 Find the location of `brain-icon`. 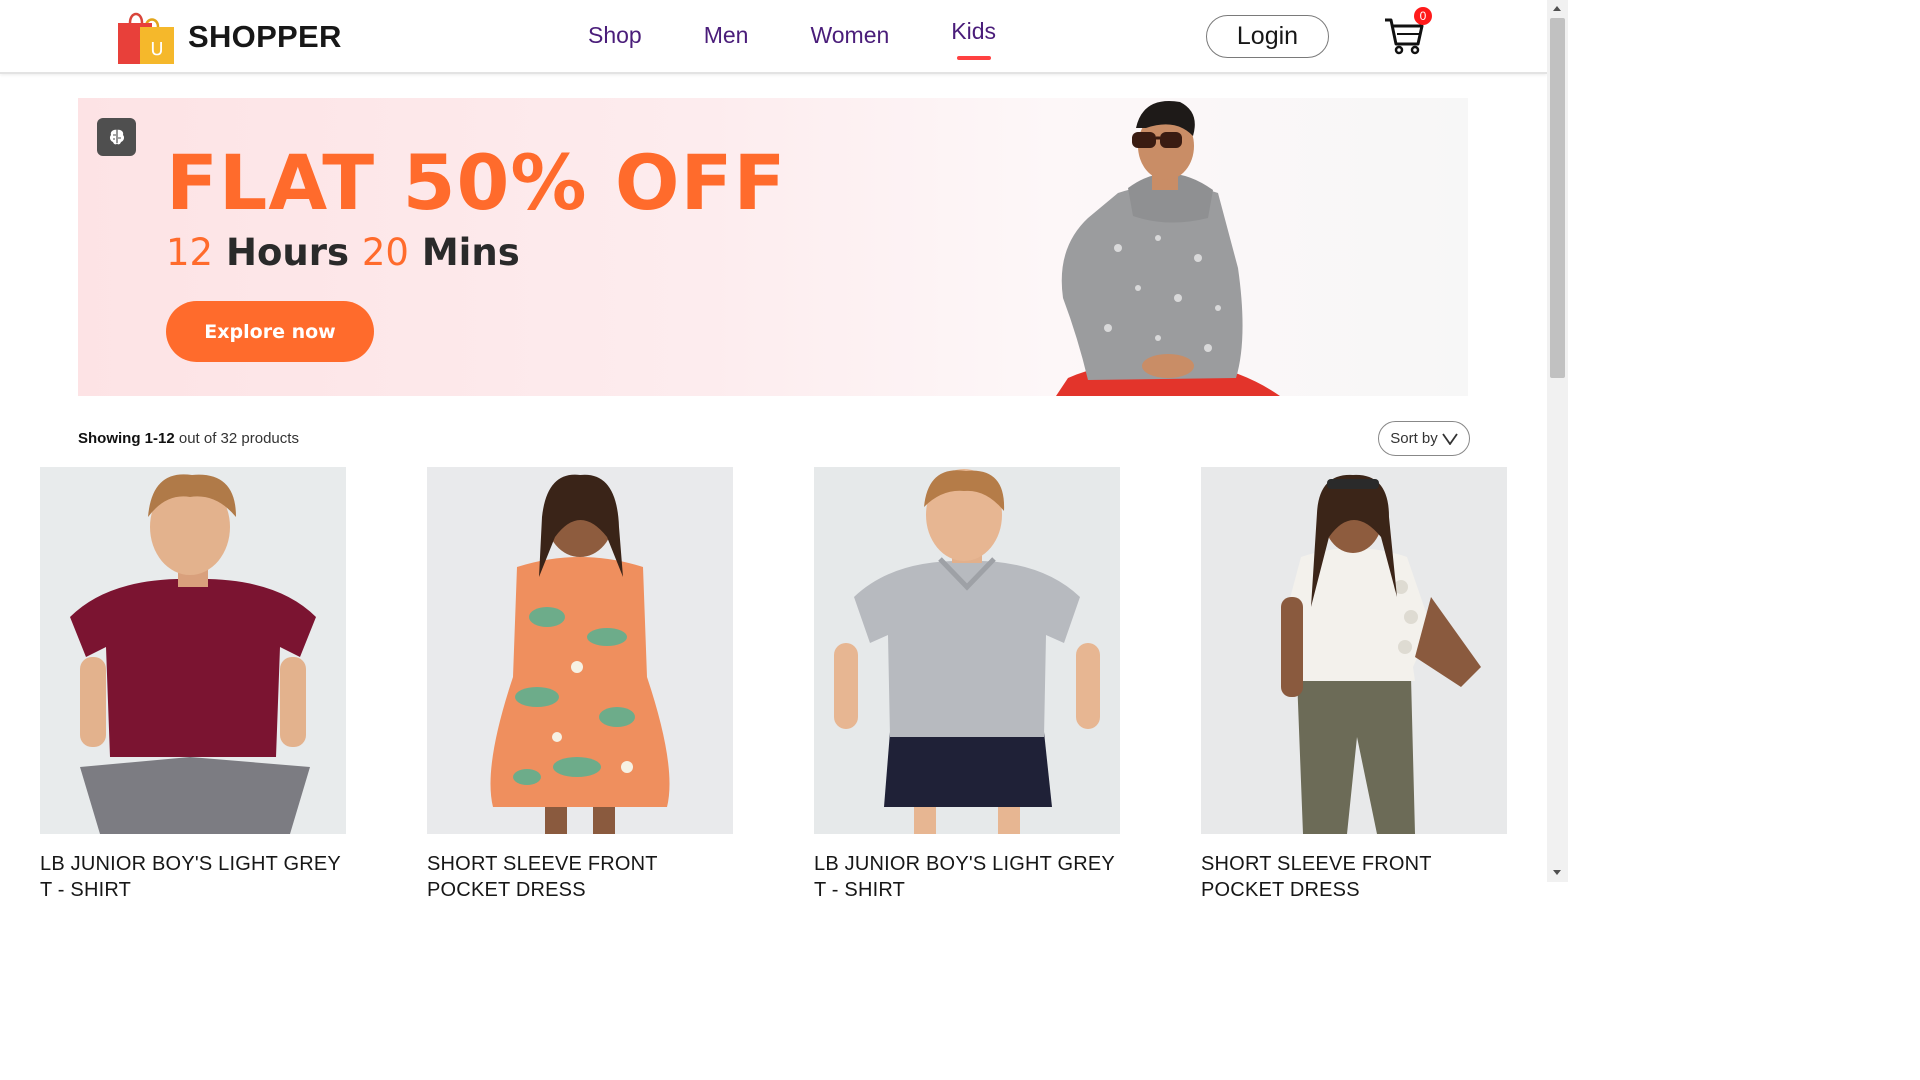

brain-icon is located at coordinates (116, 137).